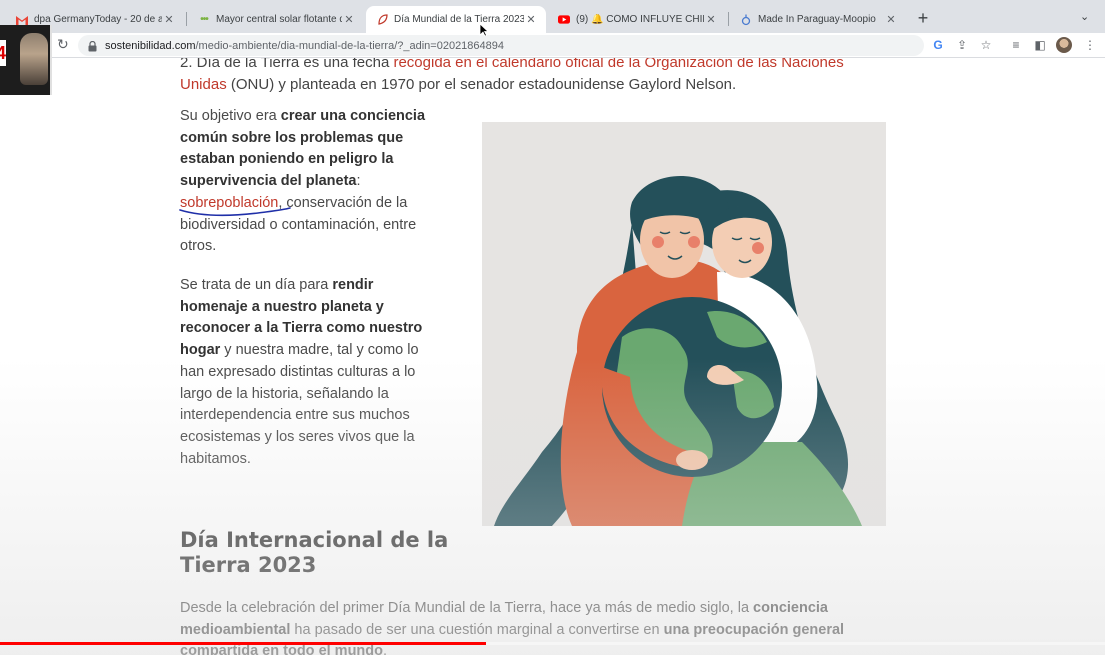 The width and height of the screenshot is (1105, 655). I want to click on dots-icon: •••, so click(204, 19).